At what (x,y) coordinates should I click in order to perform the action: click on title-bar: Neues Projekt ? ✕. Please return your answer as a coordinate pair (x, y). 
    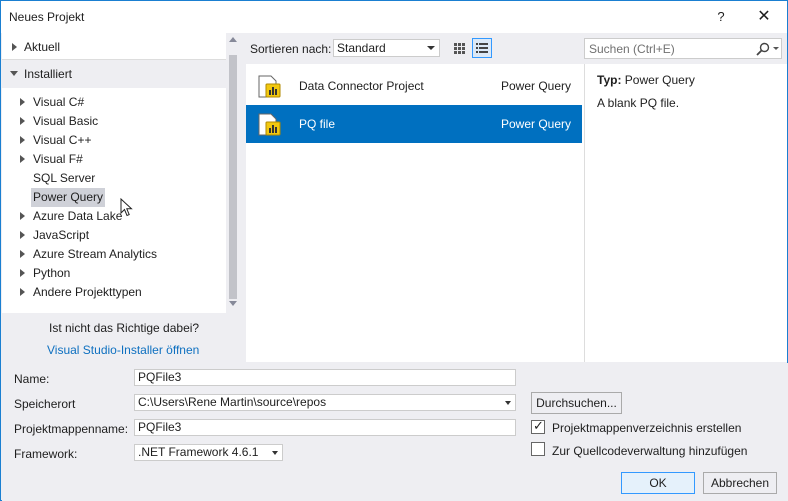
    Looking at the image, I should click on (394, 17).